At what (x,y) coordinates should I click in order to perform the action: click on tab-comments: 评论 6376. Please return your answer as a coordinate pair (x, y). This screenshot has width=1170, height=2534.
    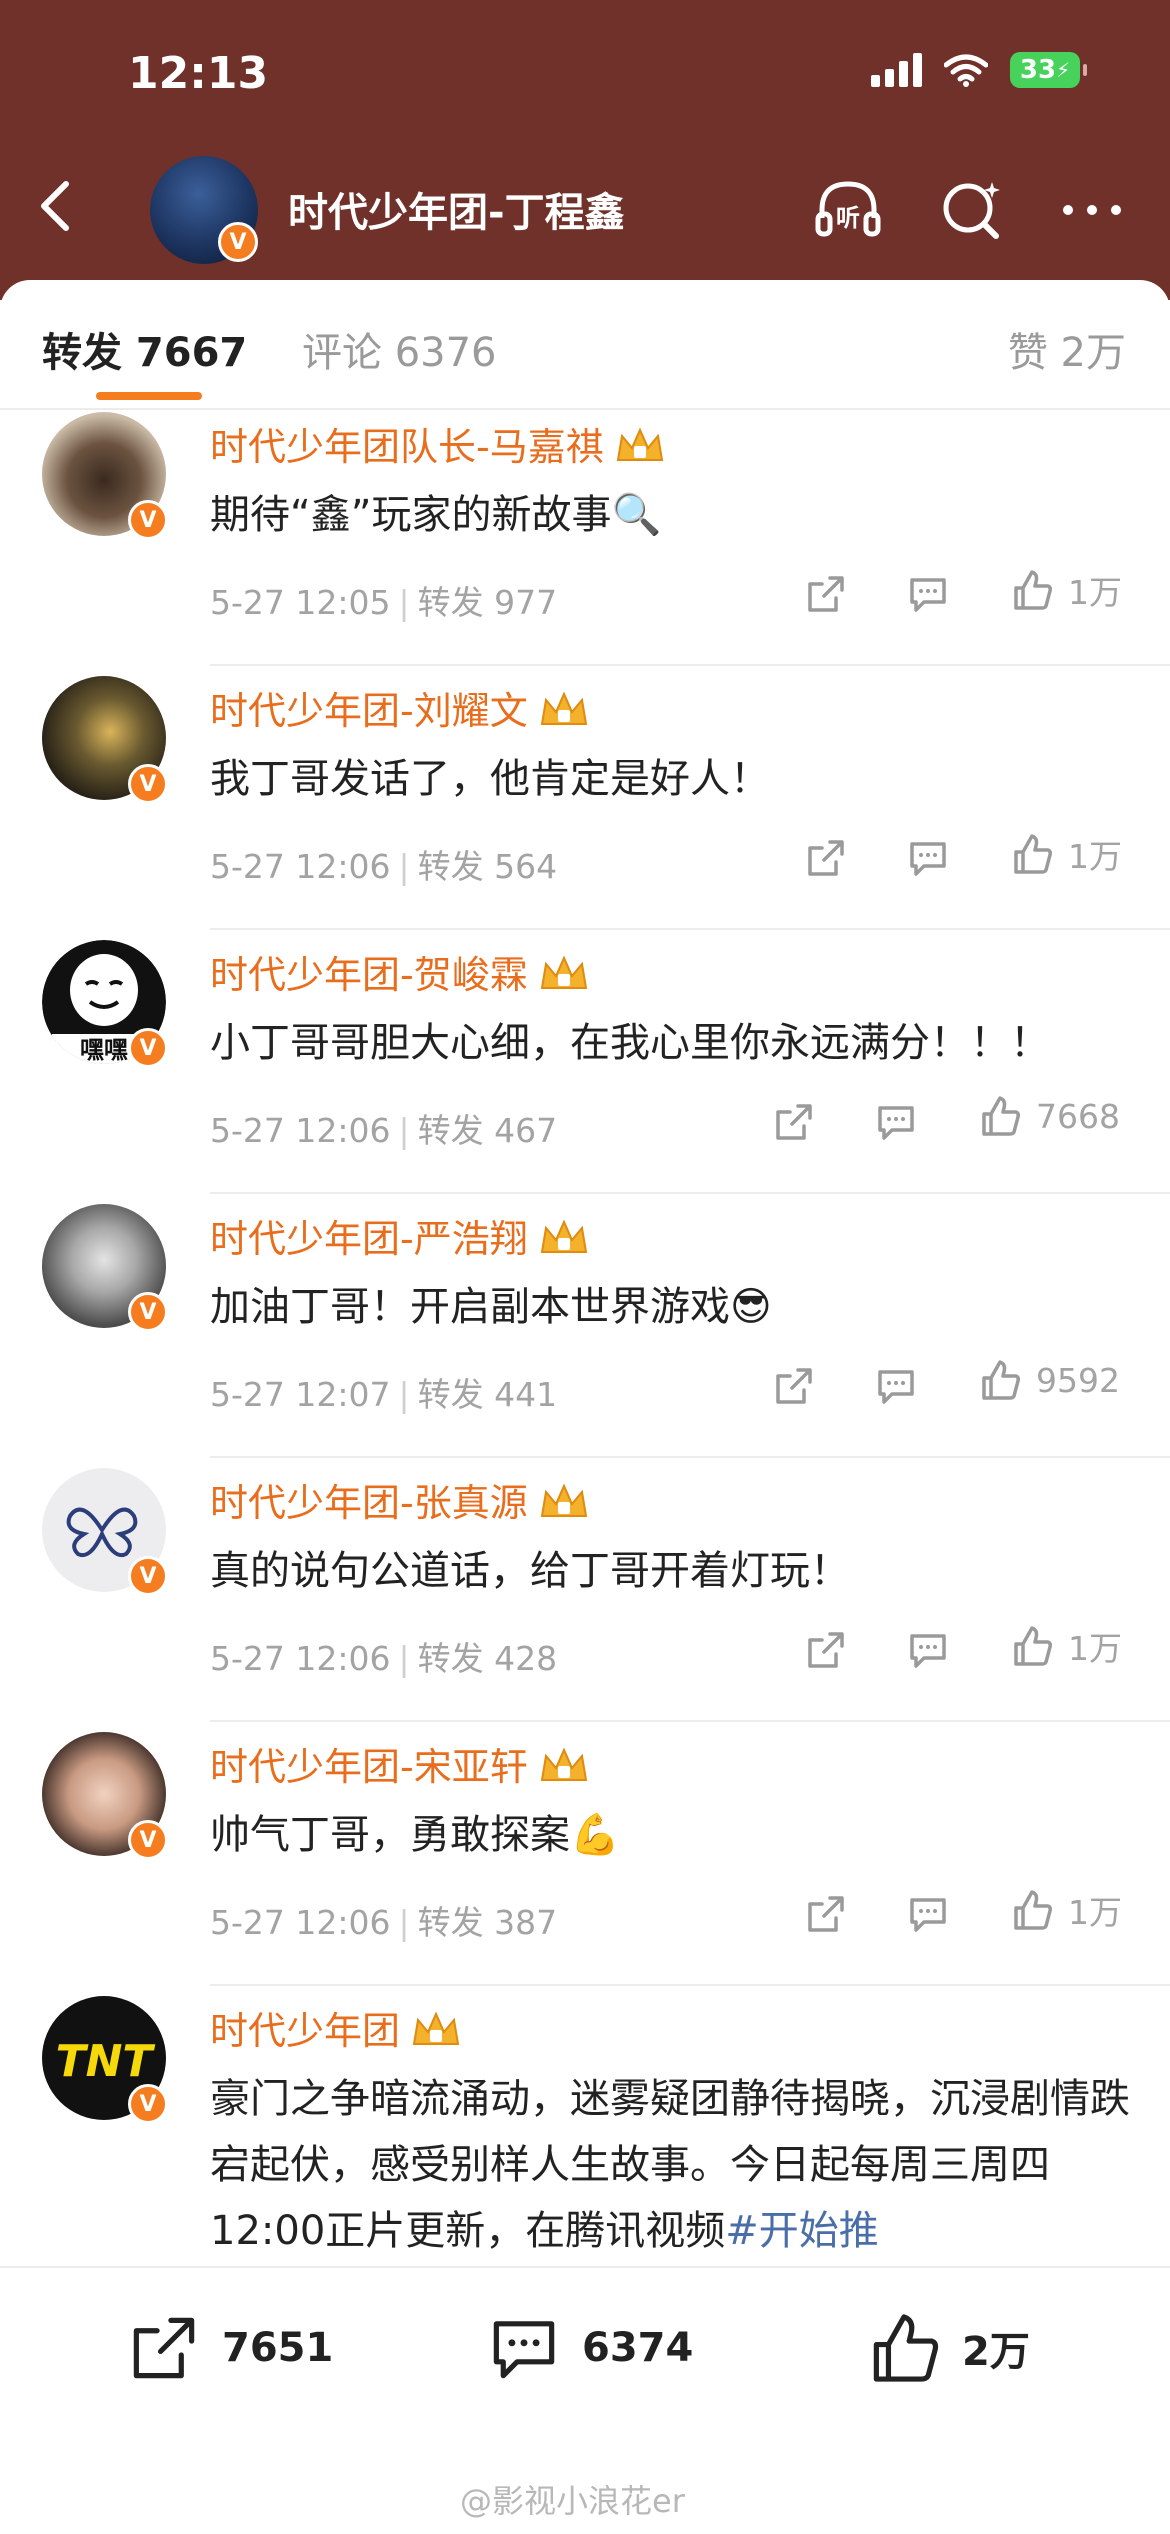
    Looking at the image, I should click on (399, 349).